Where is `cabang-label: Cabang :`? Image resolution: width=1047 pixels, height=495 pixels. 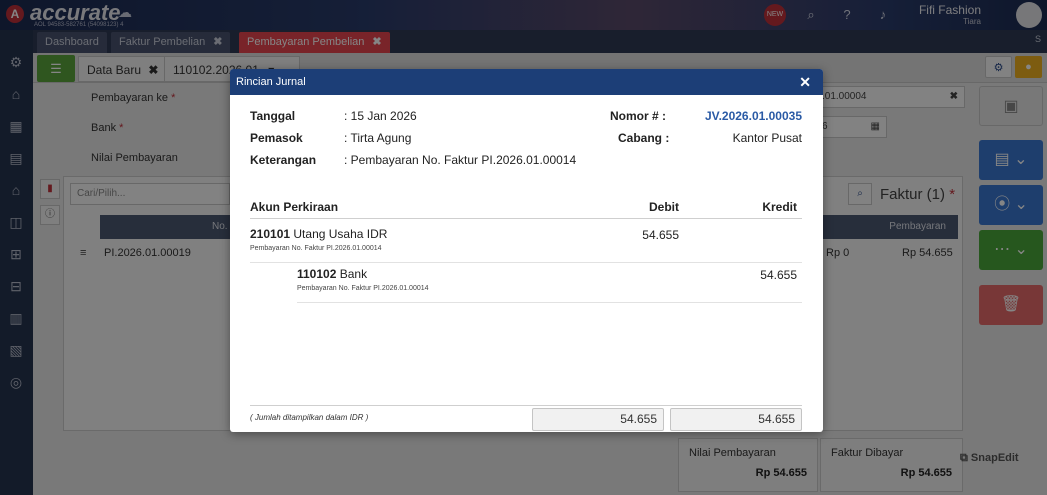
cabang-label: Cabang : is located at coordinates (644, 138).